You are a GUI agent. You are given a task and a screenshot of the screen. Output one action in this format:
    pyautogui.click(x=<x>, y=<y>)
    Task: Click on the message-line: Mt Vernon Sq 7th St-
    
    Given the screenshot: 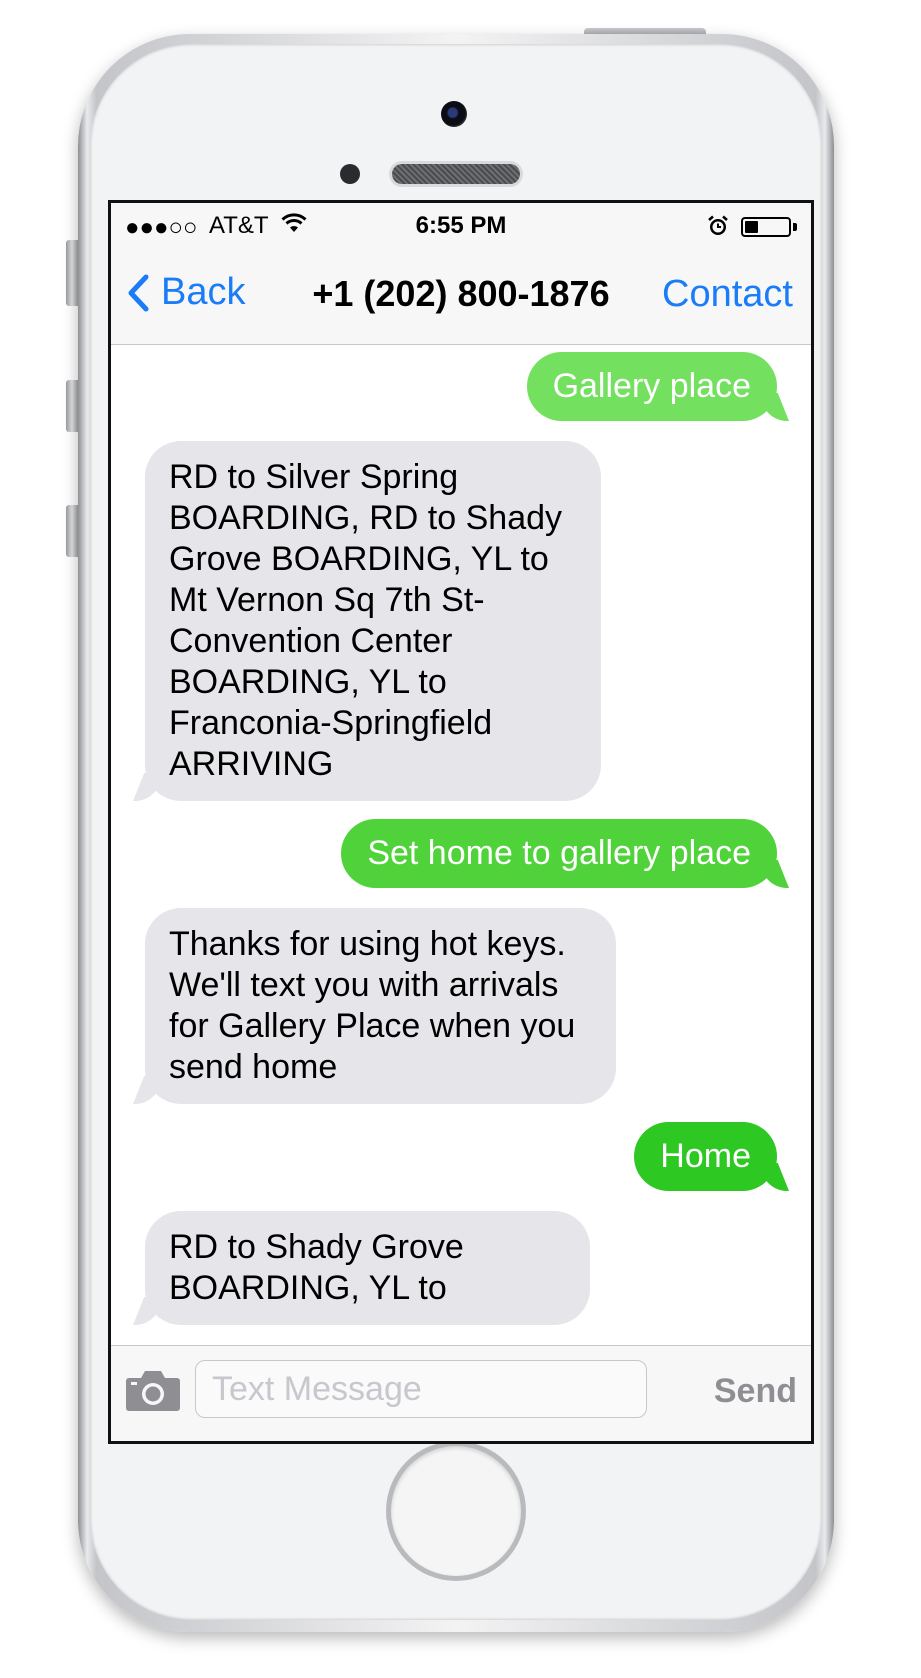 What is the action you would take?
    pyautogui.click(x=327, y=600)
    